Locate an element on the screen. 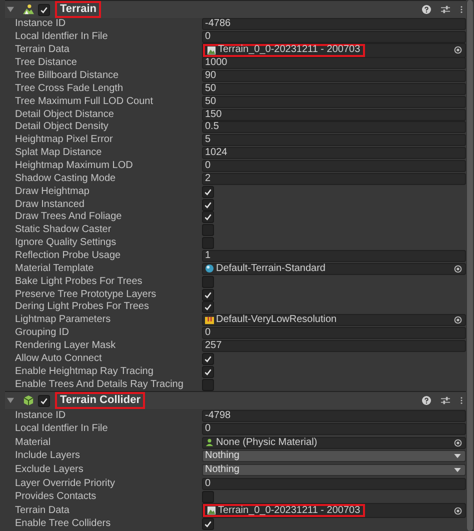 This screenshot has width=474, height=531. input-field: 257 is located at coordinates (334, 346).